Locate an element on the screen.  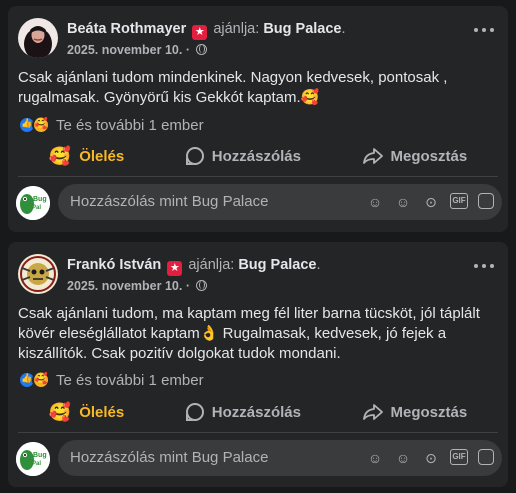
author-name: Beáta Rothmayer is located at coordinates (126, 29).